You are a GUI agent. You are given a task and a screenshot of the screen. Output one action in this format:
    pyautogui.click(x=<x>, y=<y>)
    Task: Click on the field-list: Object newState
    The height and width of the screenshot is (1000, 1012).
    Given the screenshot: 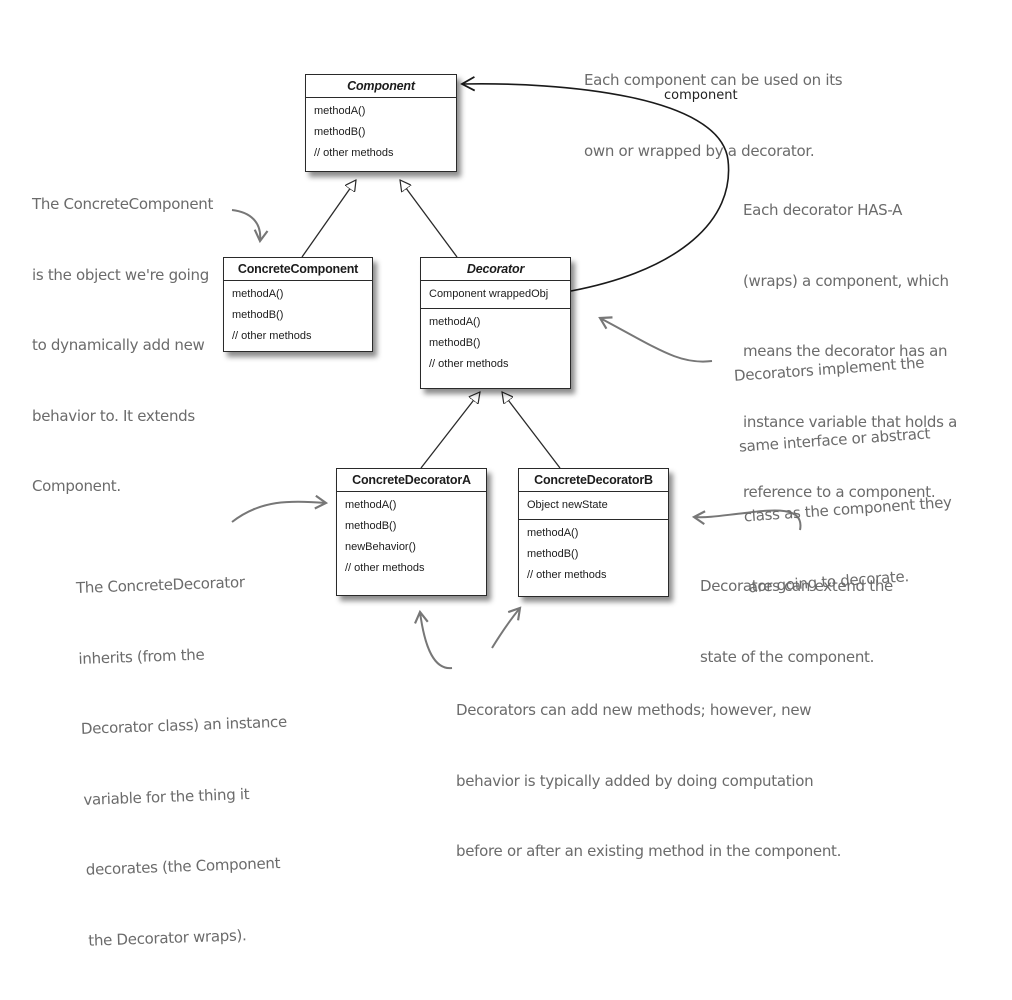 What is the action you would take?
    pyautogui.click(x=593, y=506)
    